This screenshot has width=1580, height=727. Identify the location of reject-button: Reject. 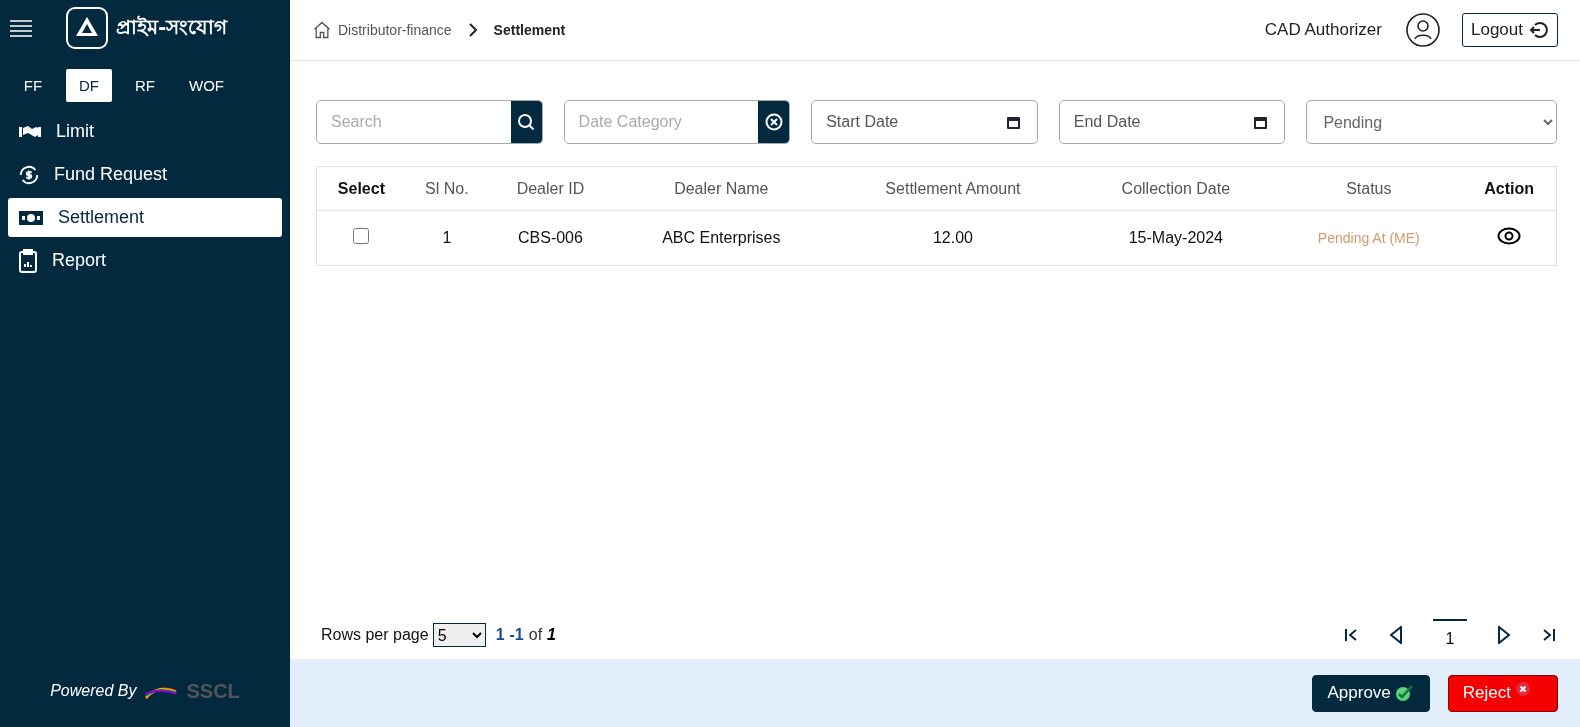
(1502, 693).